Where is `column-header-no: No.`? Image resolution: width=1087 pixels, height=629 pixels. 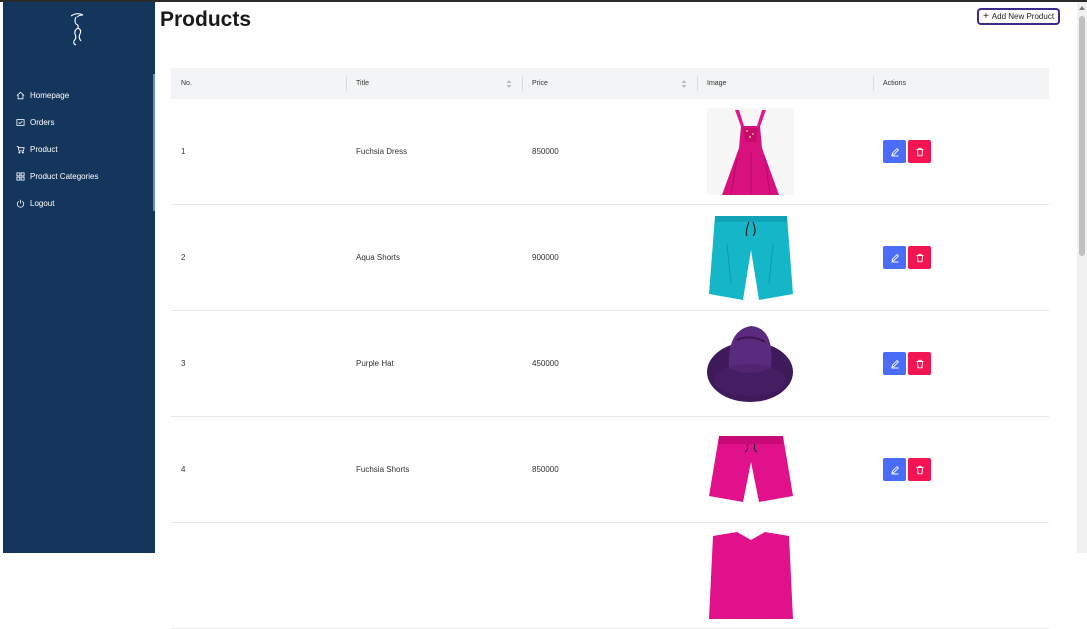 column-header-no: No. is located at coordinates (258, 83).